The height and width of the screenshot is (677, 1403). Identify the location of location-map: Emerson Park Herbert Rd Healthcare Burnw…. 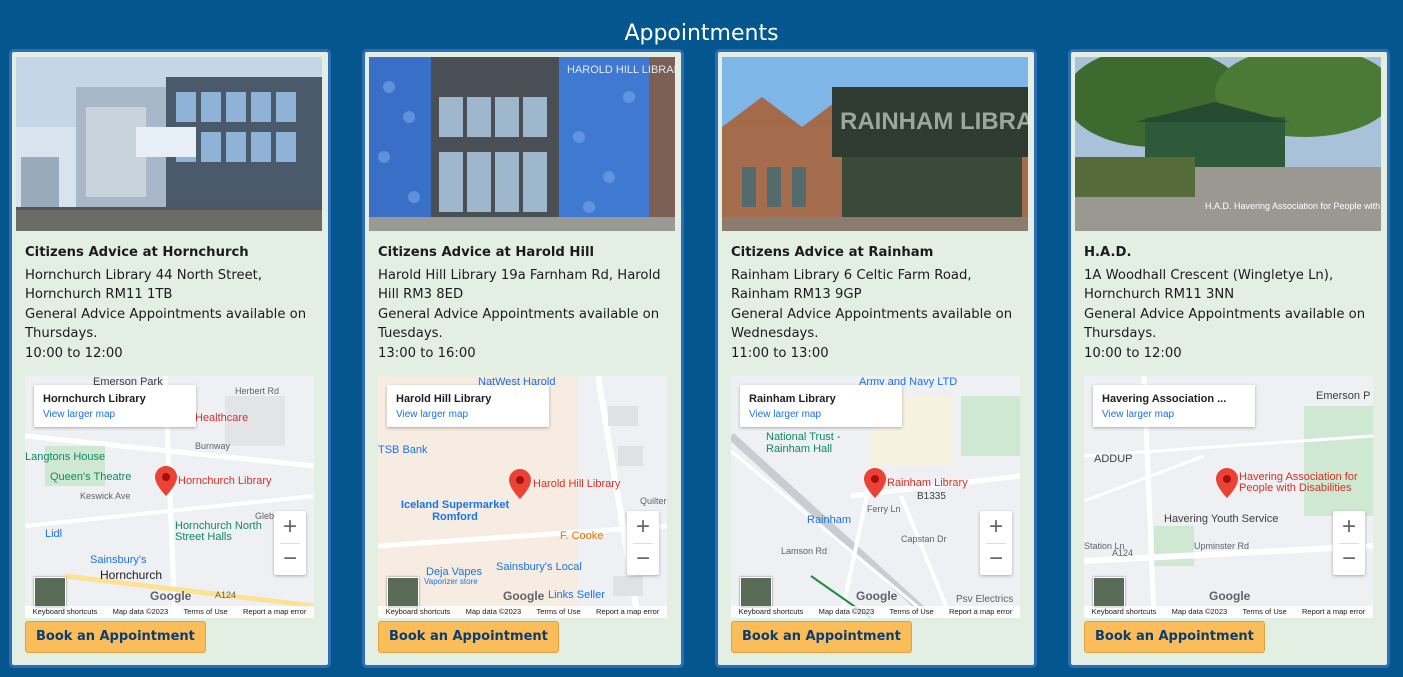
(169, 497).